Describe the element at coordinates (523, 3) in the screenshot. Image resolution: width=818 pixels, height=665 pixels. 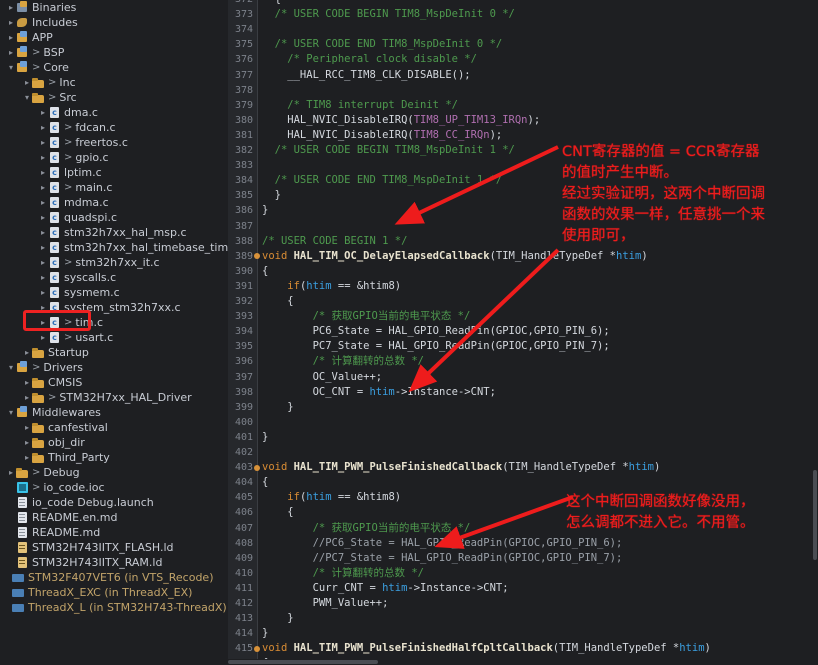
I see `code-line: 372 {` at that location.